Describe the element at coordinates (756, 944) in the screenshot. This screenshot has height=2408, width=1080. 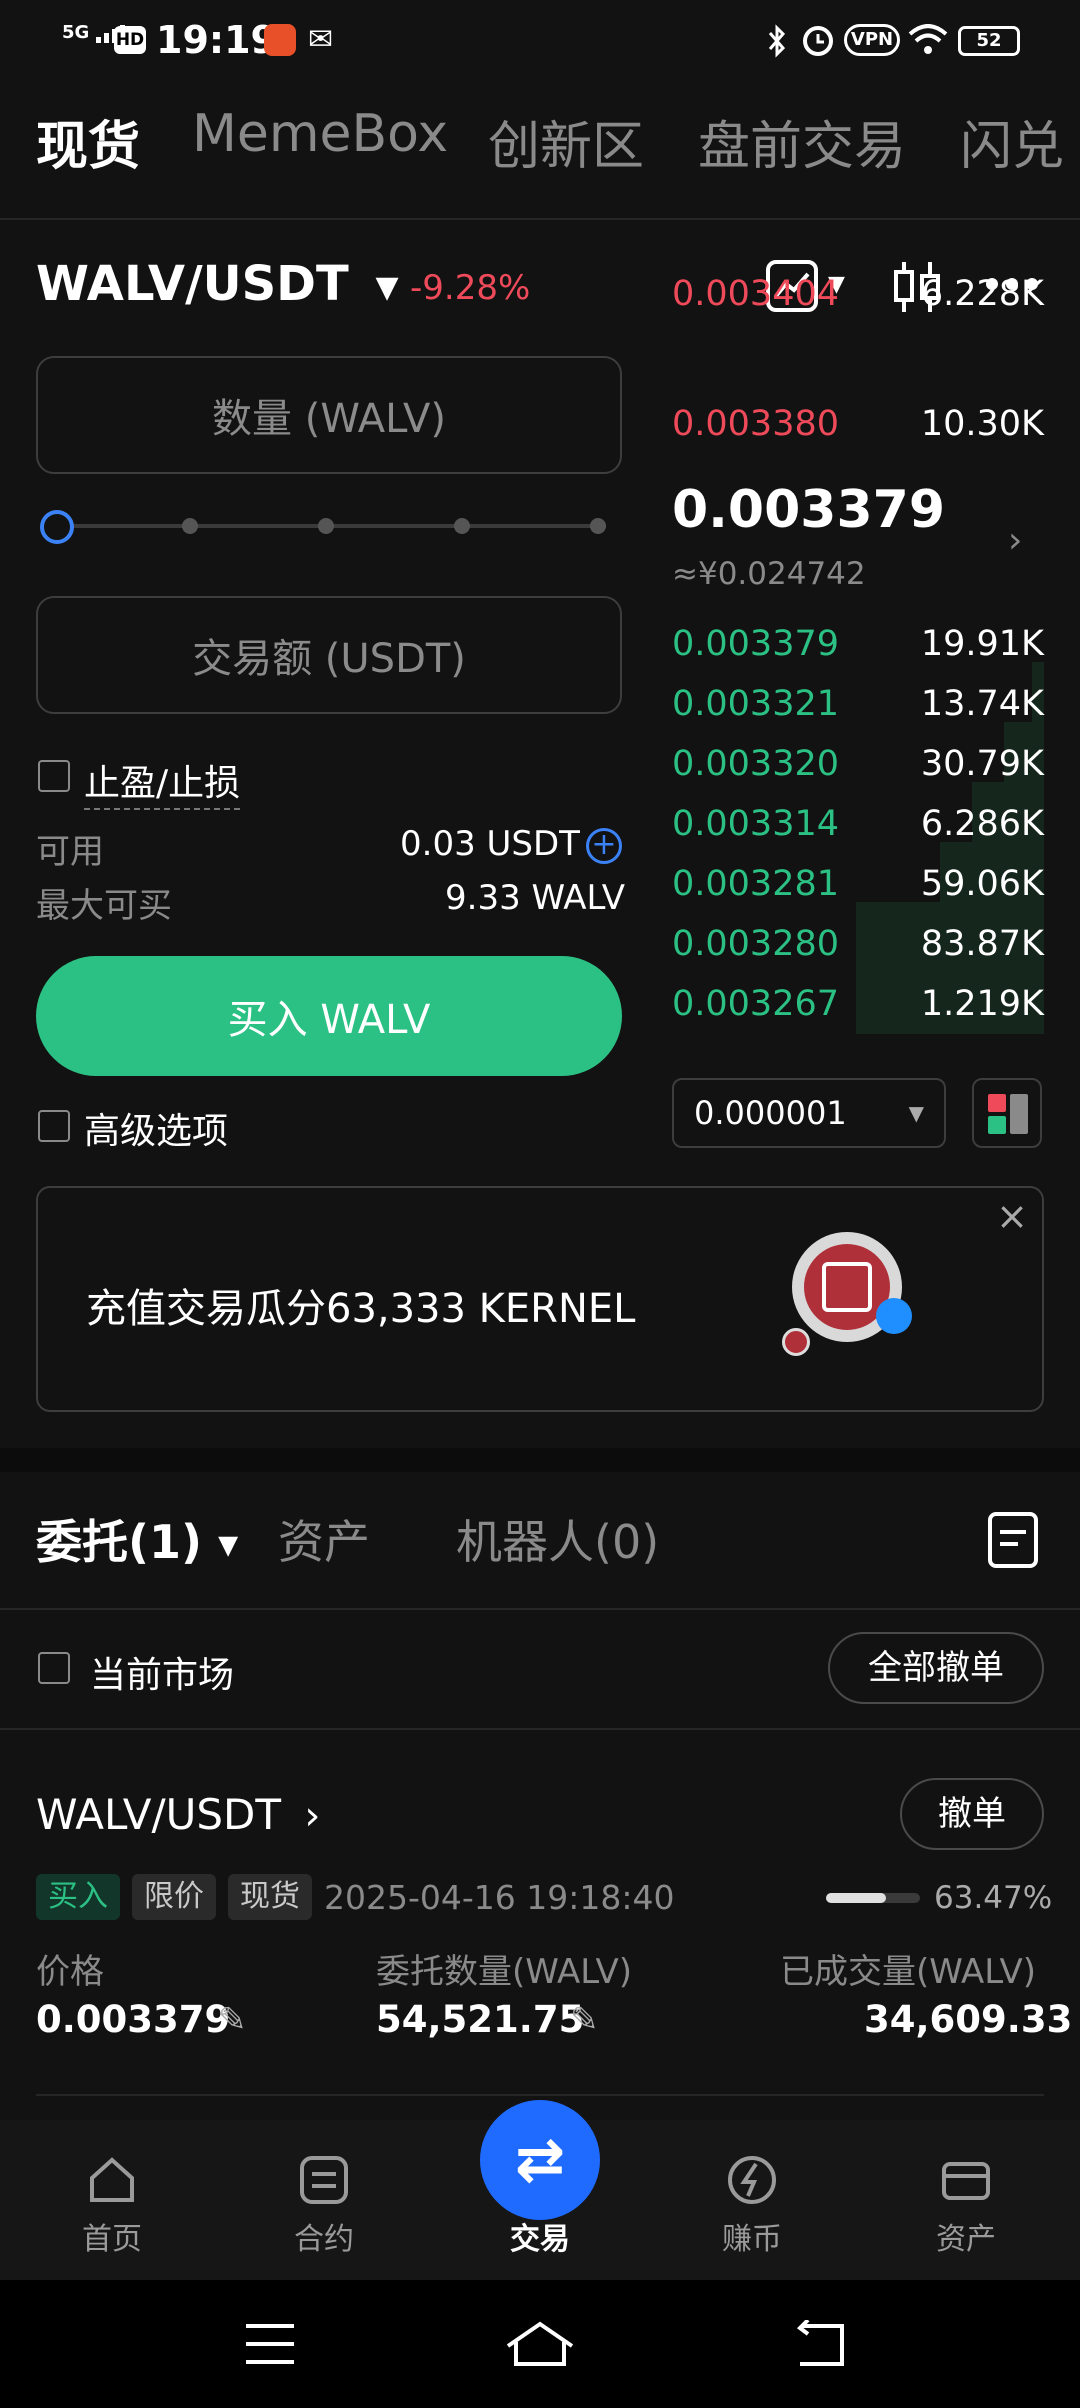
I see `bid-price: 0.003280` at that location.